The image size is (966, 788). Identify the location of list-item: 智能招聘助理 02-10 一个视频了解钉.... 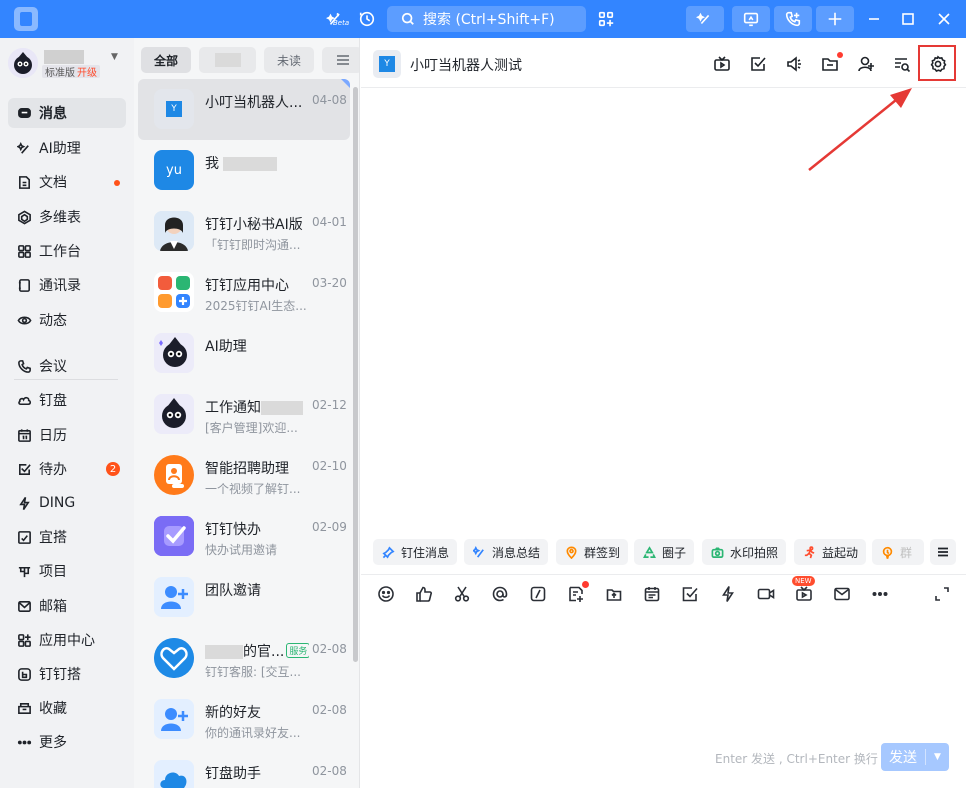
(244, 475).